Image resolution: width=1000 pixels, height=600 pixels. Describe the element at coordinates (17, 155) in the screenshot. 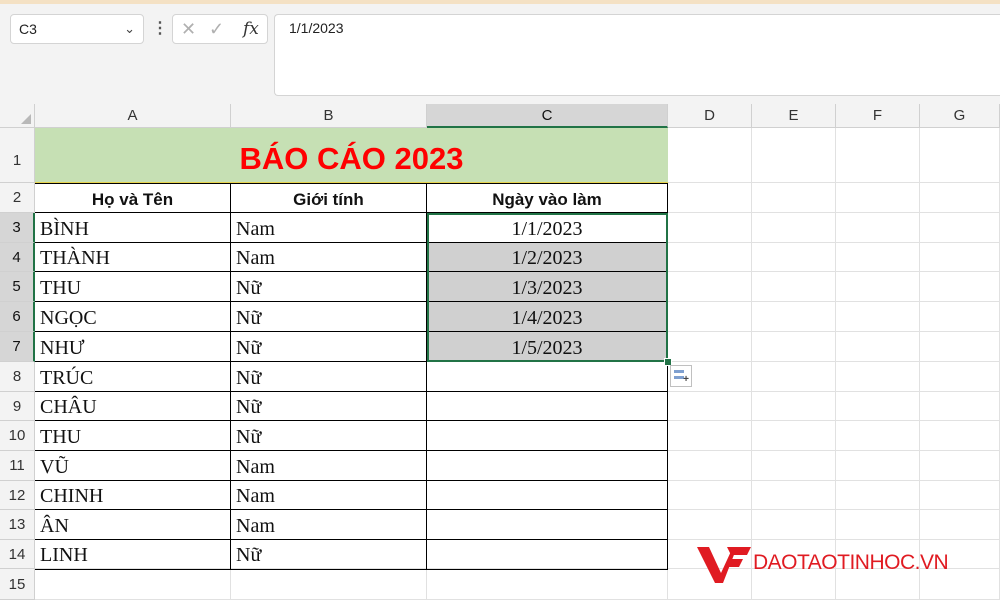

I see `row-header-1: 1` at that location.